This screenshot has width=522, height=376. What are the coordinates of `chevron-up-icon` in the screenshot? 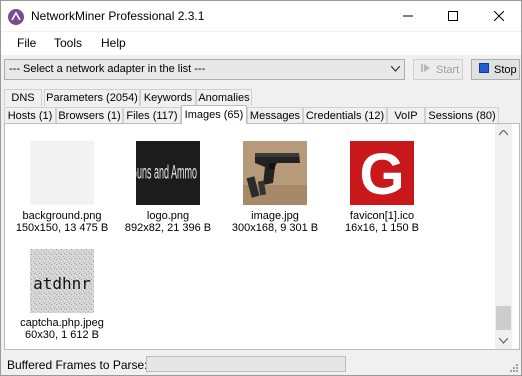 It's located at (503, 132).